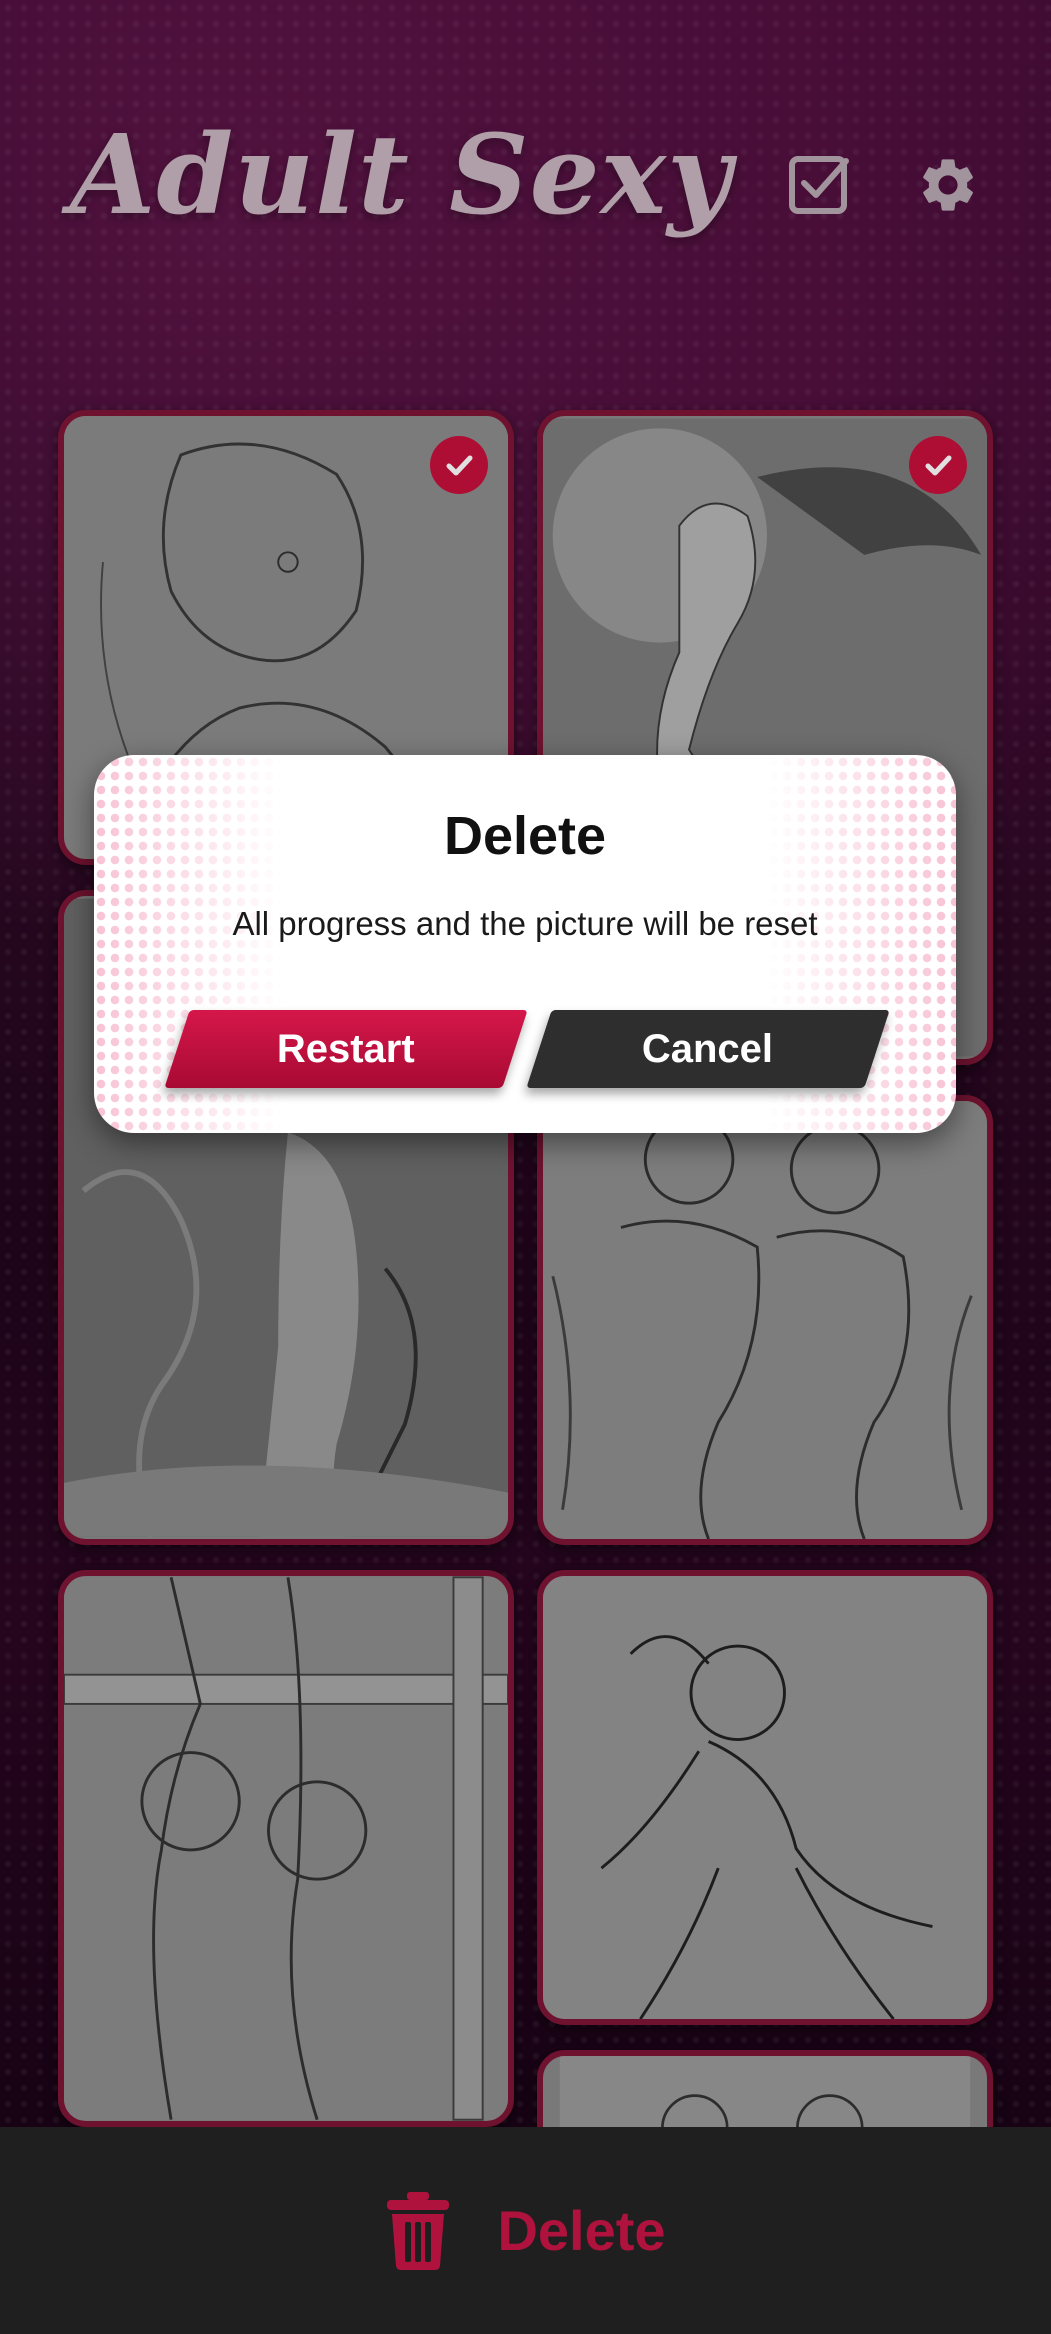  I want to click on bottom-action-bar: Delete, so click(525, 2230).